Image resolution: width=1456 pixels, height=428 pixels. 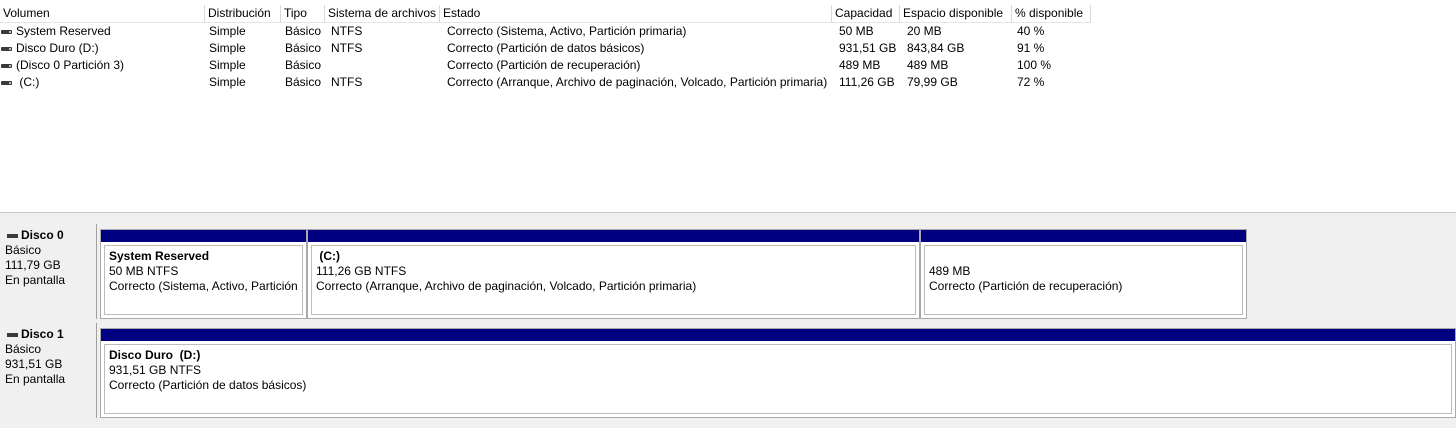 What do you see at coordinates (868, 48) in the screenshot?
I see `volume-capacity: 931,51 GB` at bounding box center [868, 48].